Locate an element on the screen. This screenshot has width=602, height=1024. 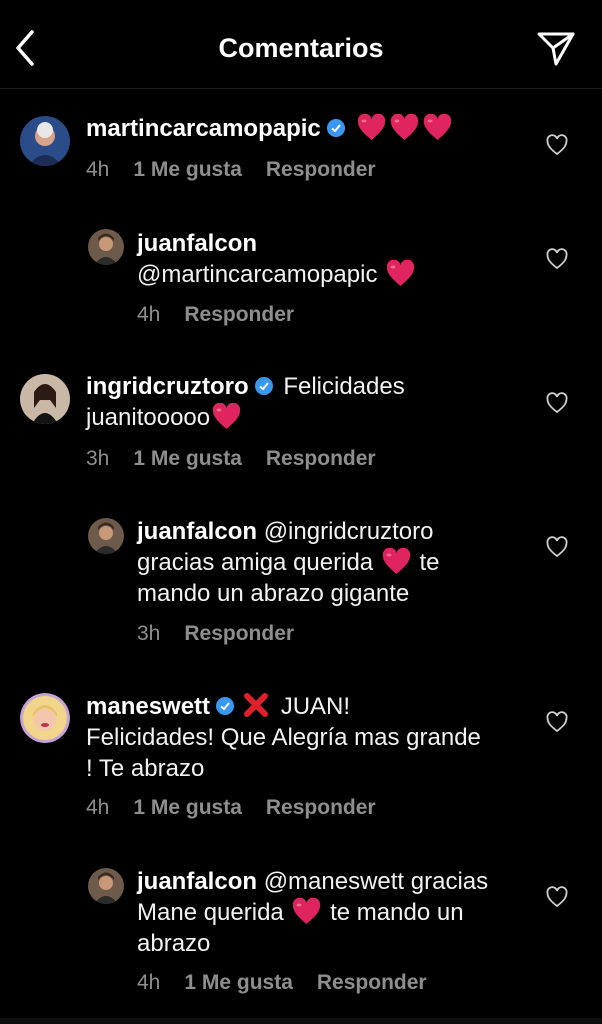
comment-meta: 3h Responder is located at coordinates (227, 634).